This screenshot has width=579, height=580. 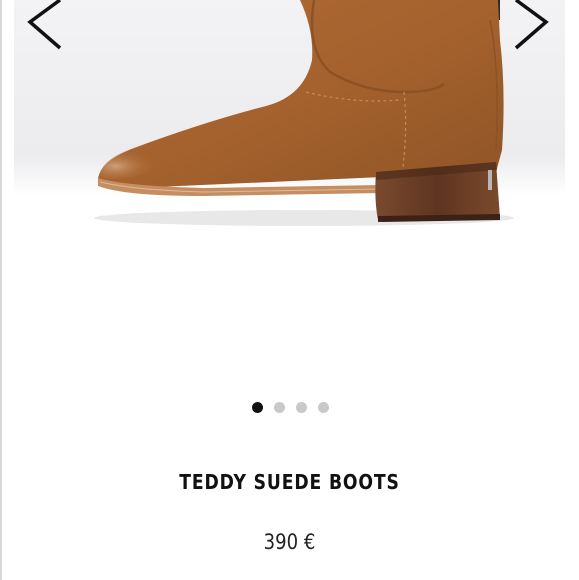 I want to click on next-image-button, so click(x=532, y=28).